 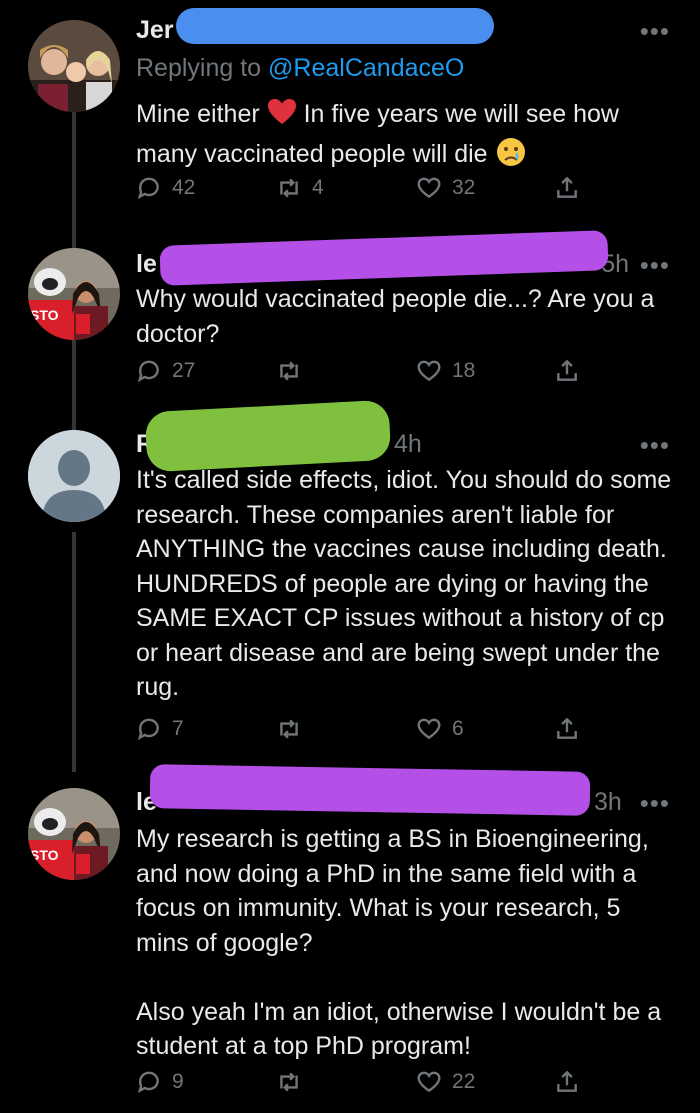 I want to click on crying-face-emoji-icon, so click(x=511, y=157).